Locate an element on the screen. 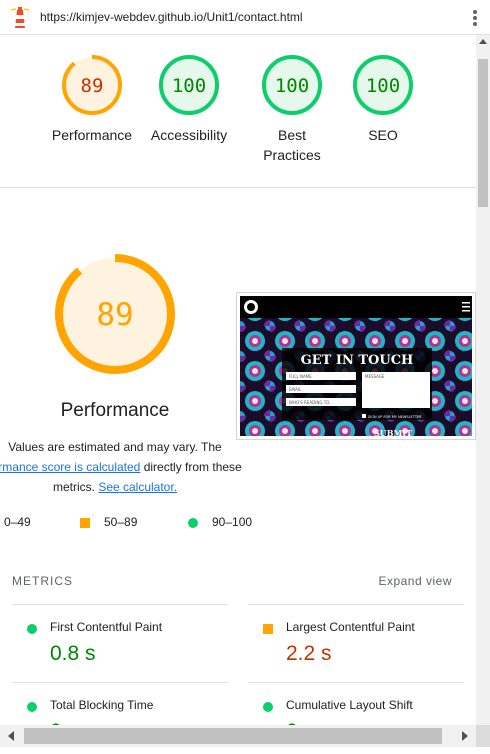 The image size is (490, 754). scroll-right-icon is located at coordinates (465, 736).